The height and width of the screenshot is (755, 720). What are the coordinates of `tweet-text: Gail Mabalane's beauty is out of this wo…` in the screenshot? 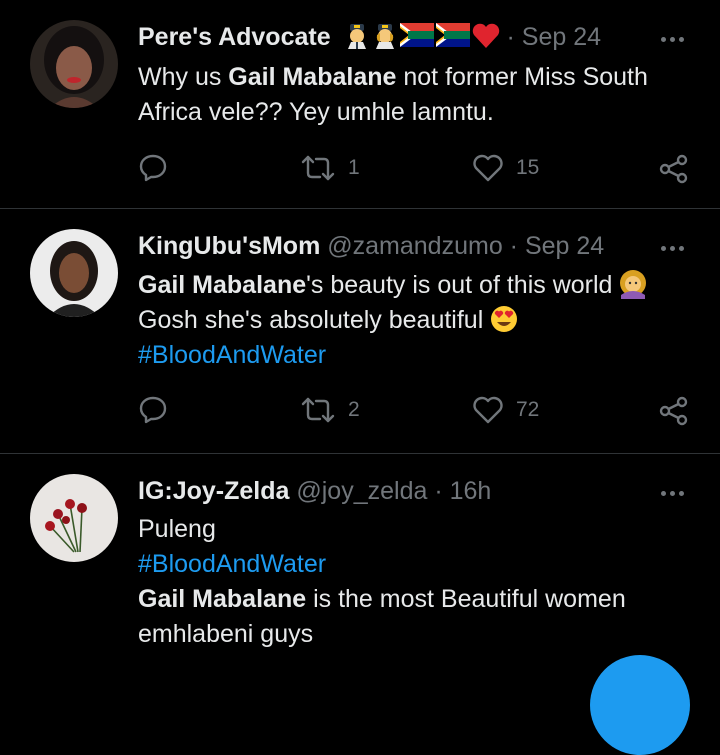 It's located at (418, 320).